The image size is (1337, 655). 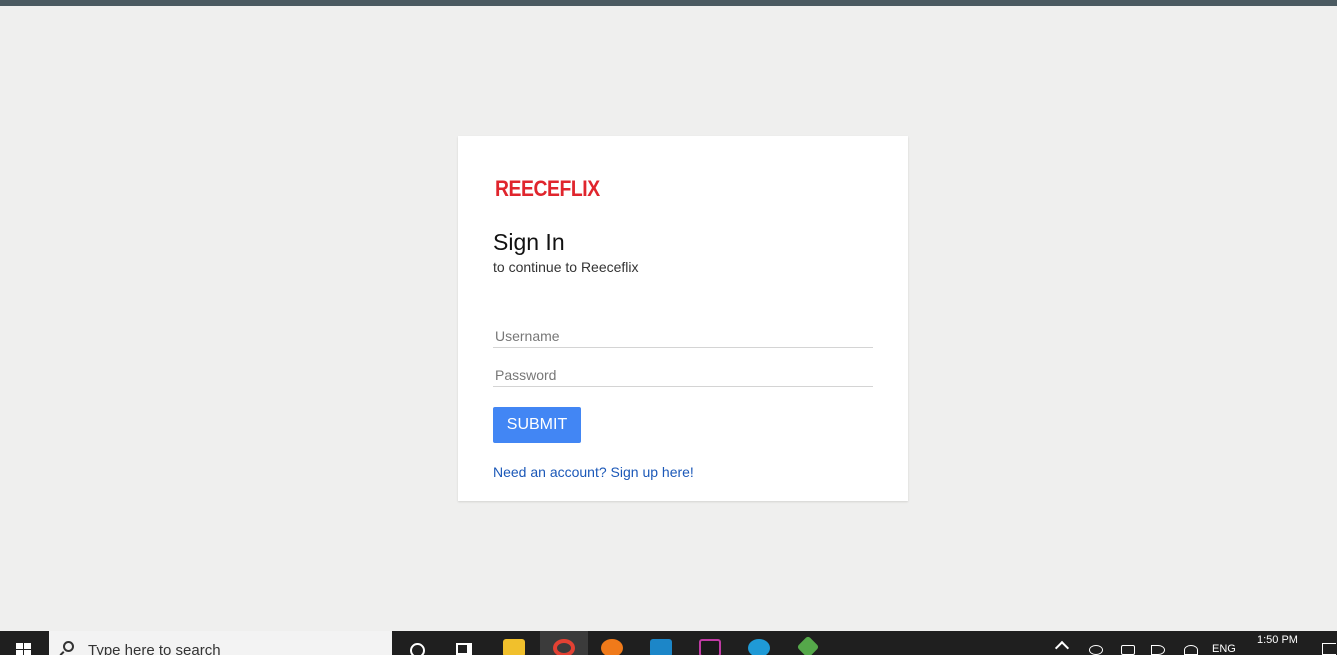 I want to click on app-icon, so click(x=661, y=647).